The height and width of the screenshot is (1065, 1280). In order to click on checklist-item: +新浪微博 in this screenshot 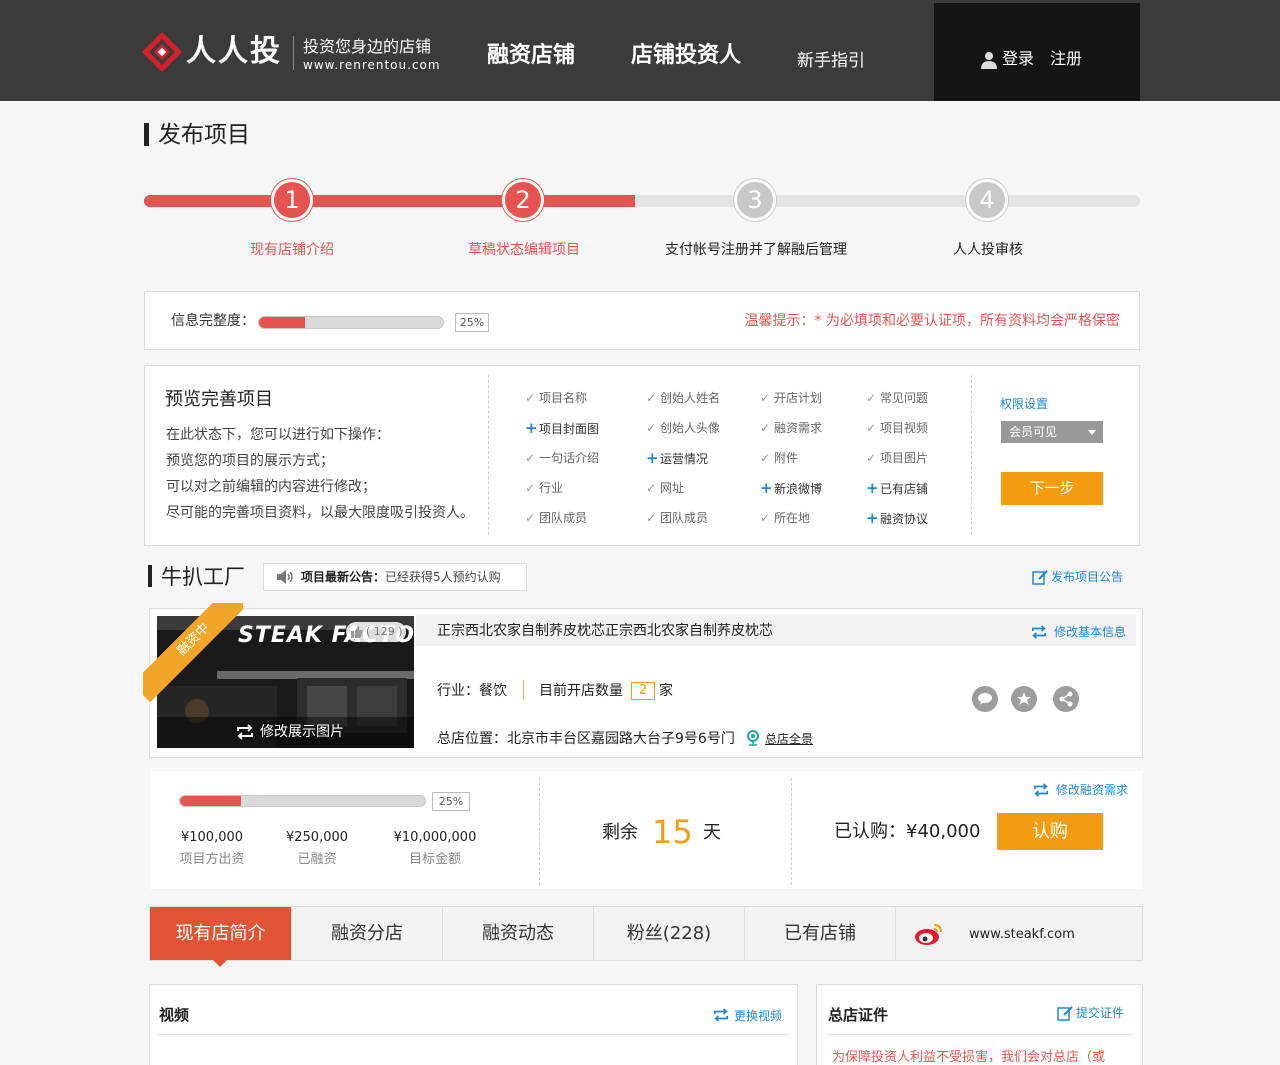, I will do `click(791, 488)`.